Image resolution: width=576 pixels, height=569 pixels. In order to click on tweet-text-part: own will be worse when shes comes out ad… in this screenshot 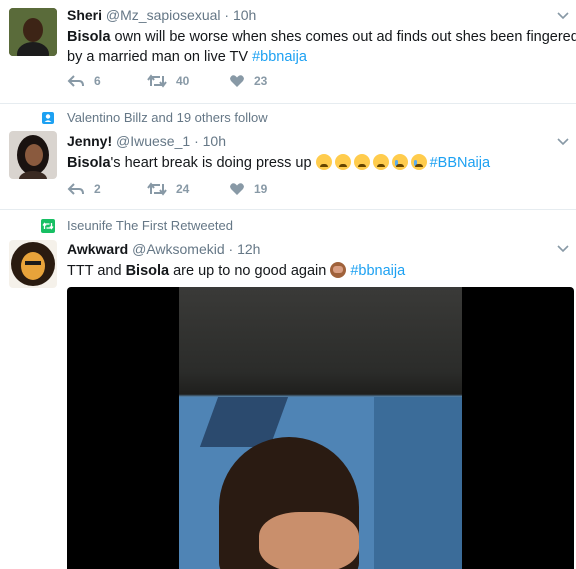, I will do `click(343, 37)`.